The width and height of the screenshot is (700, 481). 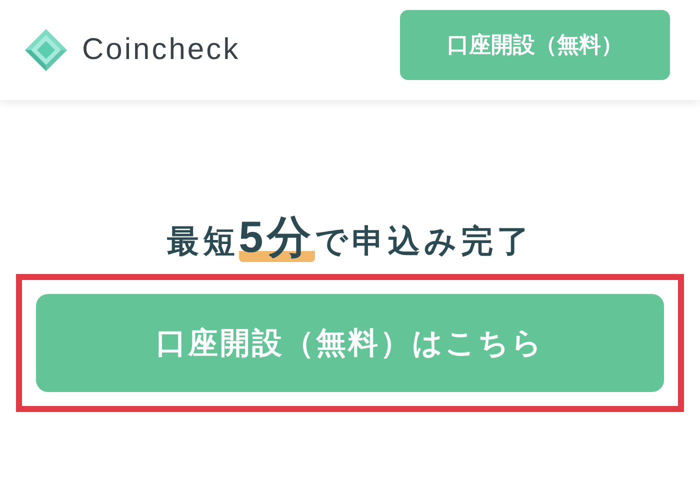 What do you see at coordinates (161, 50) in the screenshot?
I see `brand-name: Coincheck` at bounding box center [161, 50].